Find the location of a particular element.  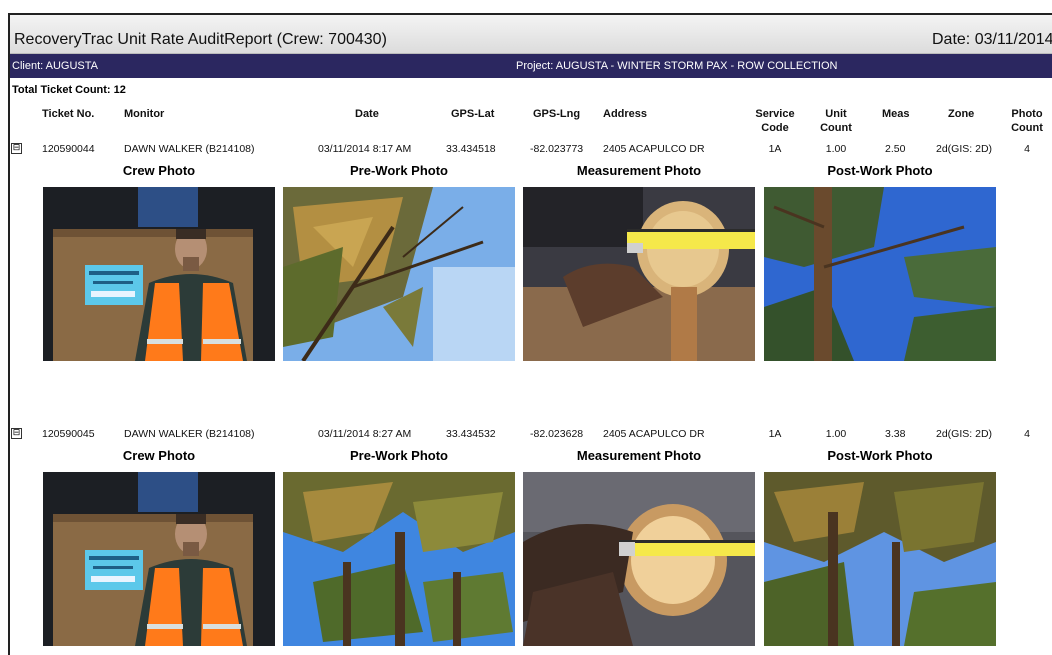

col-service-code-1: Service is located at coordinates (775, 114).